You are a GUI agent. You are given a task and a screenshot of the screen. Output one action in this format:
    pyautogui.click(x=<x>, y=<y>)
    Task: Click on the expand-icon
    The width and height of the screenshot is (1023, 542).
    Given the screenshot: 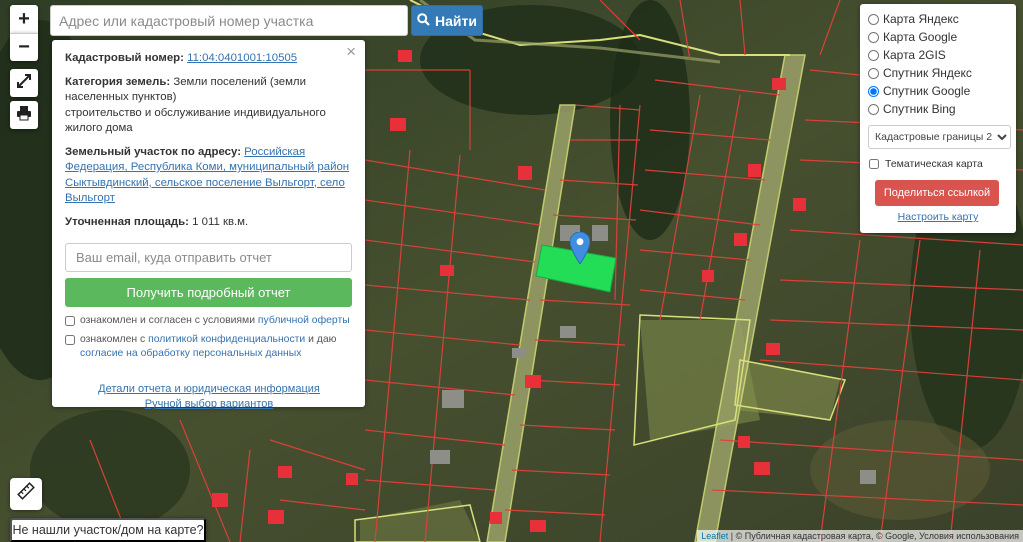 What is the action you would take?
    pyautogui.click(x=24, y=83)
    